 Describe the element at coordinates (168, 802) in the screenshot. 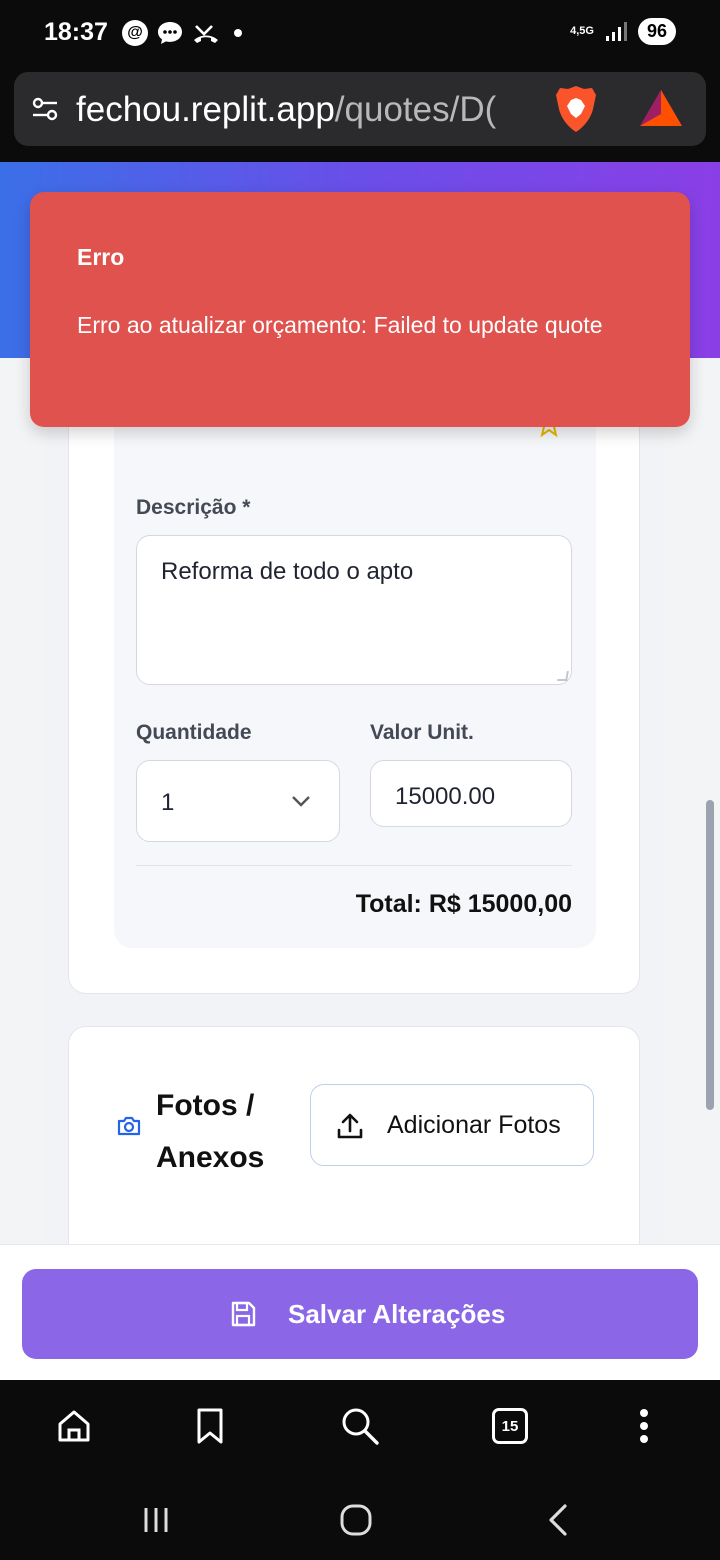

I see `quantity-value: 1` at that location.